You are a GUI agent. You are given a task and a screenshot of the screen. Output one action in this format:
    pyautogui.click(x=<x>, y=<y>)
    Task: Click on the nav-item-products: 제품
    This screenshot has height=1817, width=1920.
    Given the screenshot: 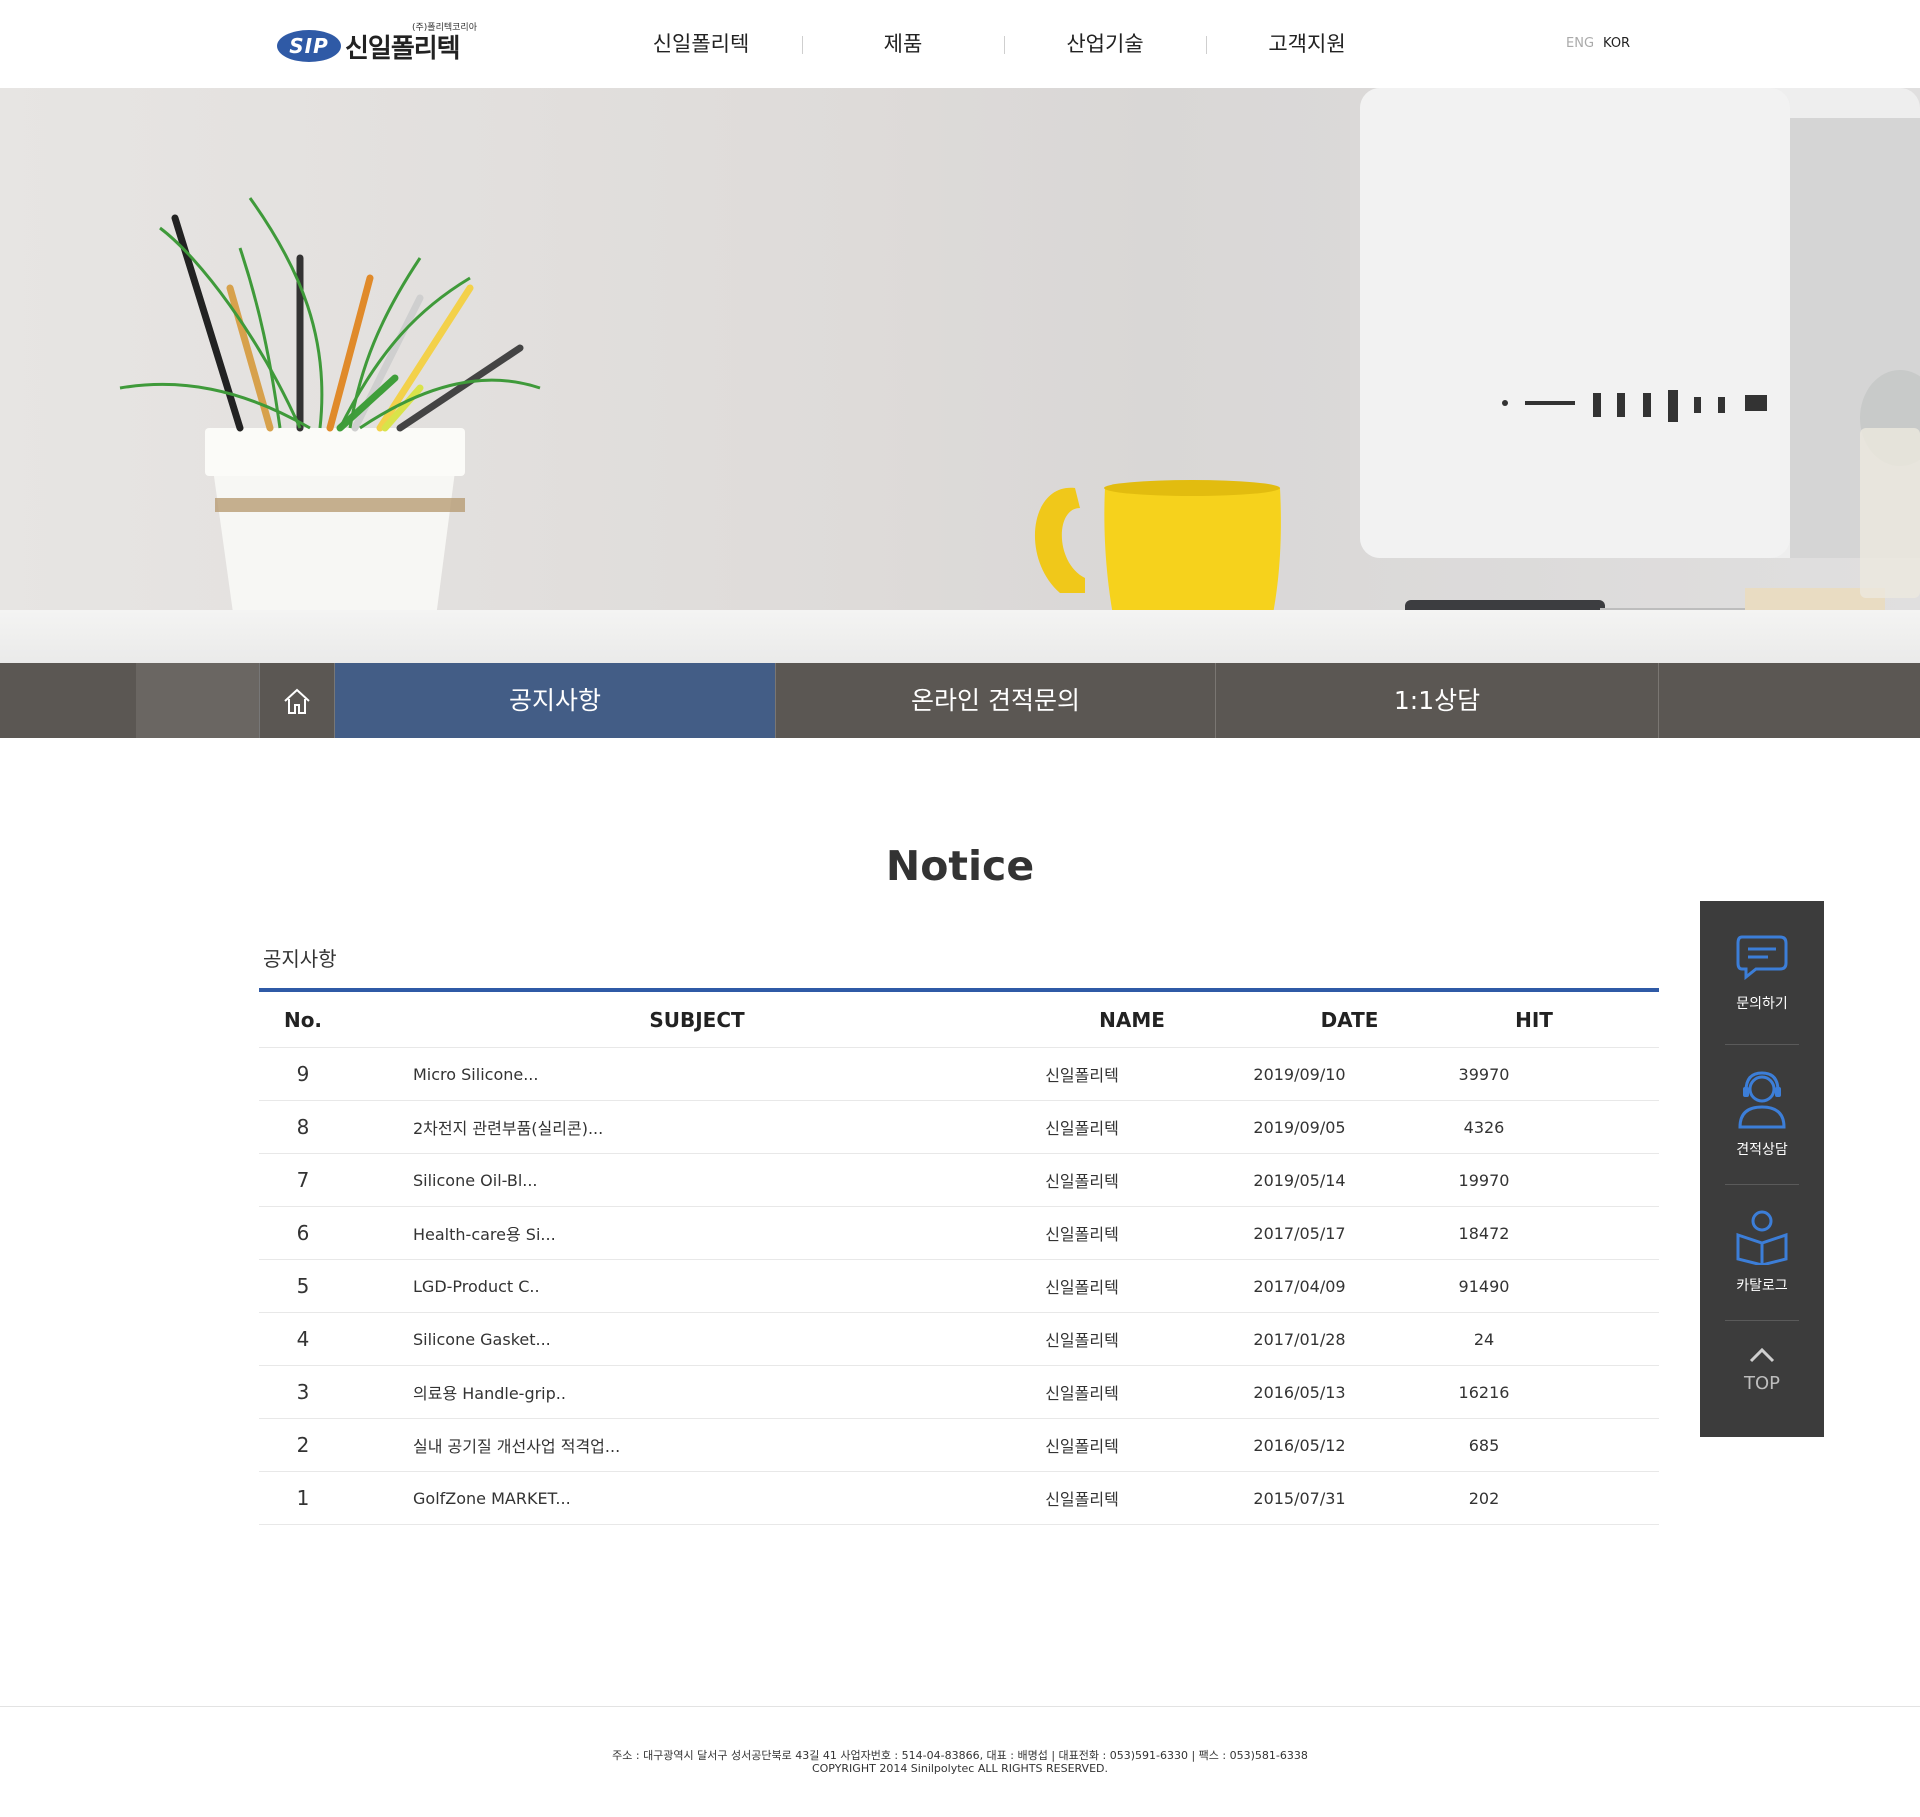 What is the action you would take?
    pyautogui.click(x=903, y=44)
    